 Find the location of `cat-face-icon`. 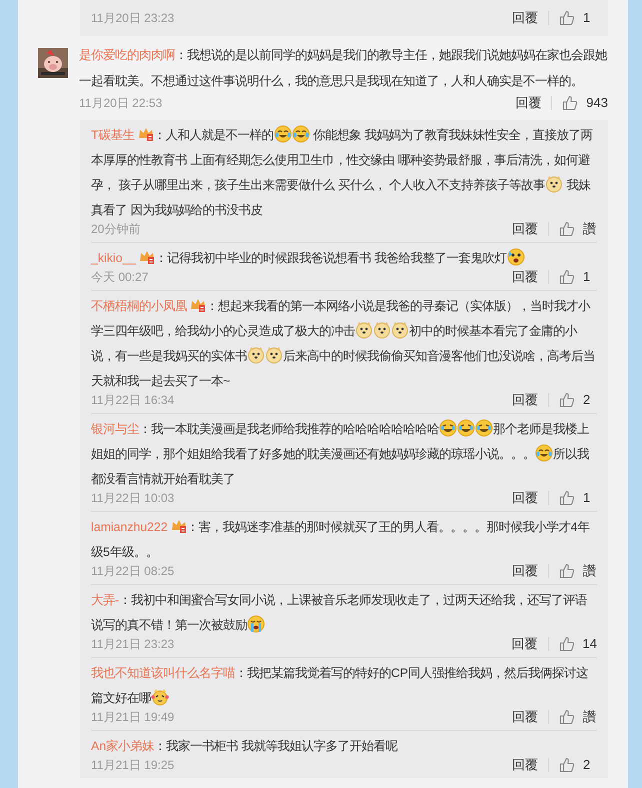

cat-face-icon is located at coordinates (160, 697).